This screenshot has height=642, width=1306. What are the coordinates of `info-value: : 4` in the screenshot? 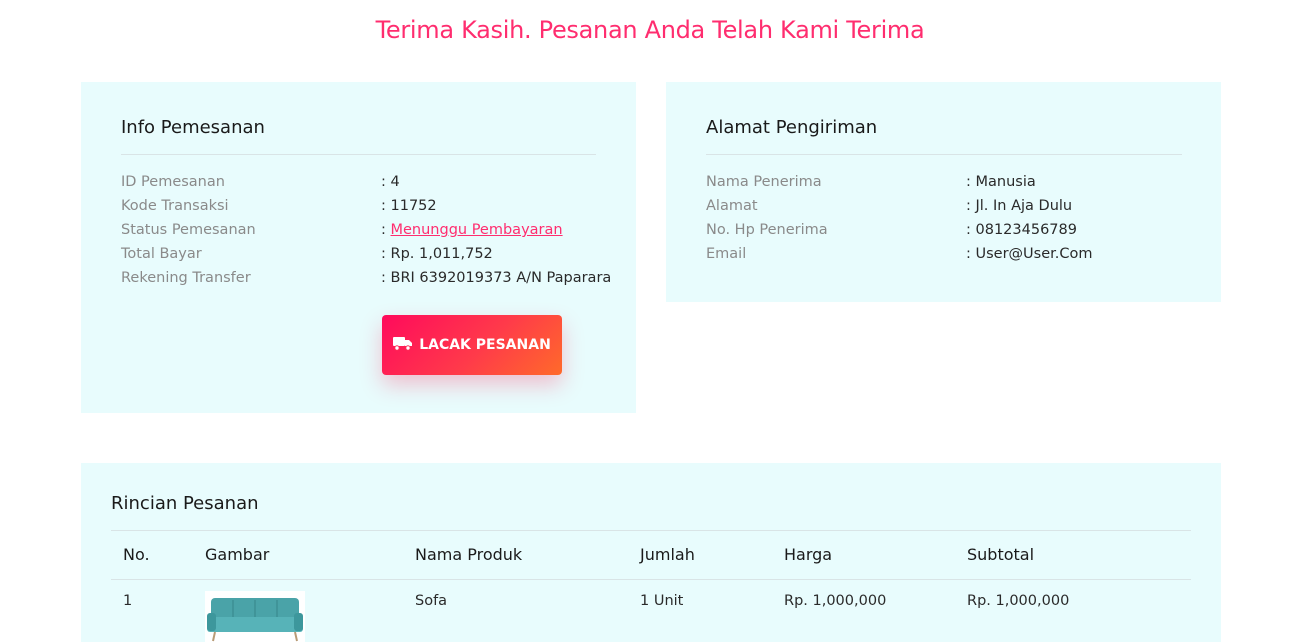 It's located at (390, 182).